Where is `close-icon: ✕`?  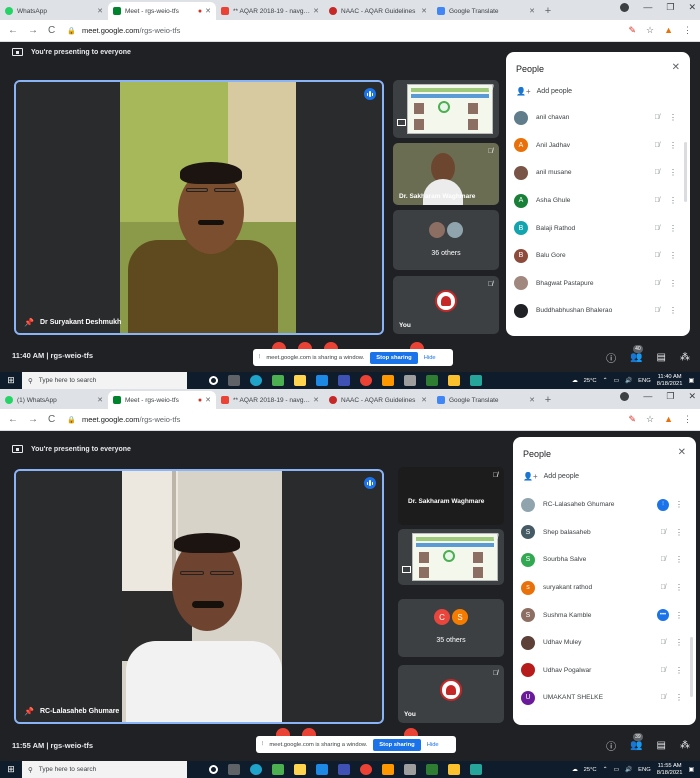
close-icon: ✕ is located at coordinates (682, 452).